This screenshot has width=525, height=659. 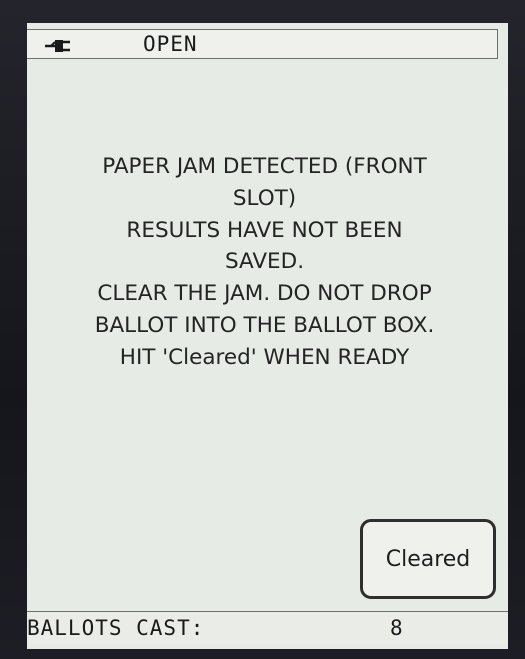 What do you see at coordinates (264, 166) in the screenshot?
I see `message-line: PAPER JAM DETECTED (FRONT` at bounding box center [264, 166].